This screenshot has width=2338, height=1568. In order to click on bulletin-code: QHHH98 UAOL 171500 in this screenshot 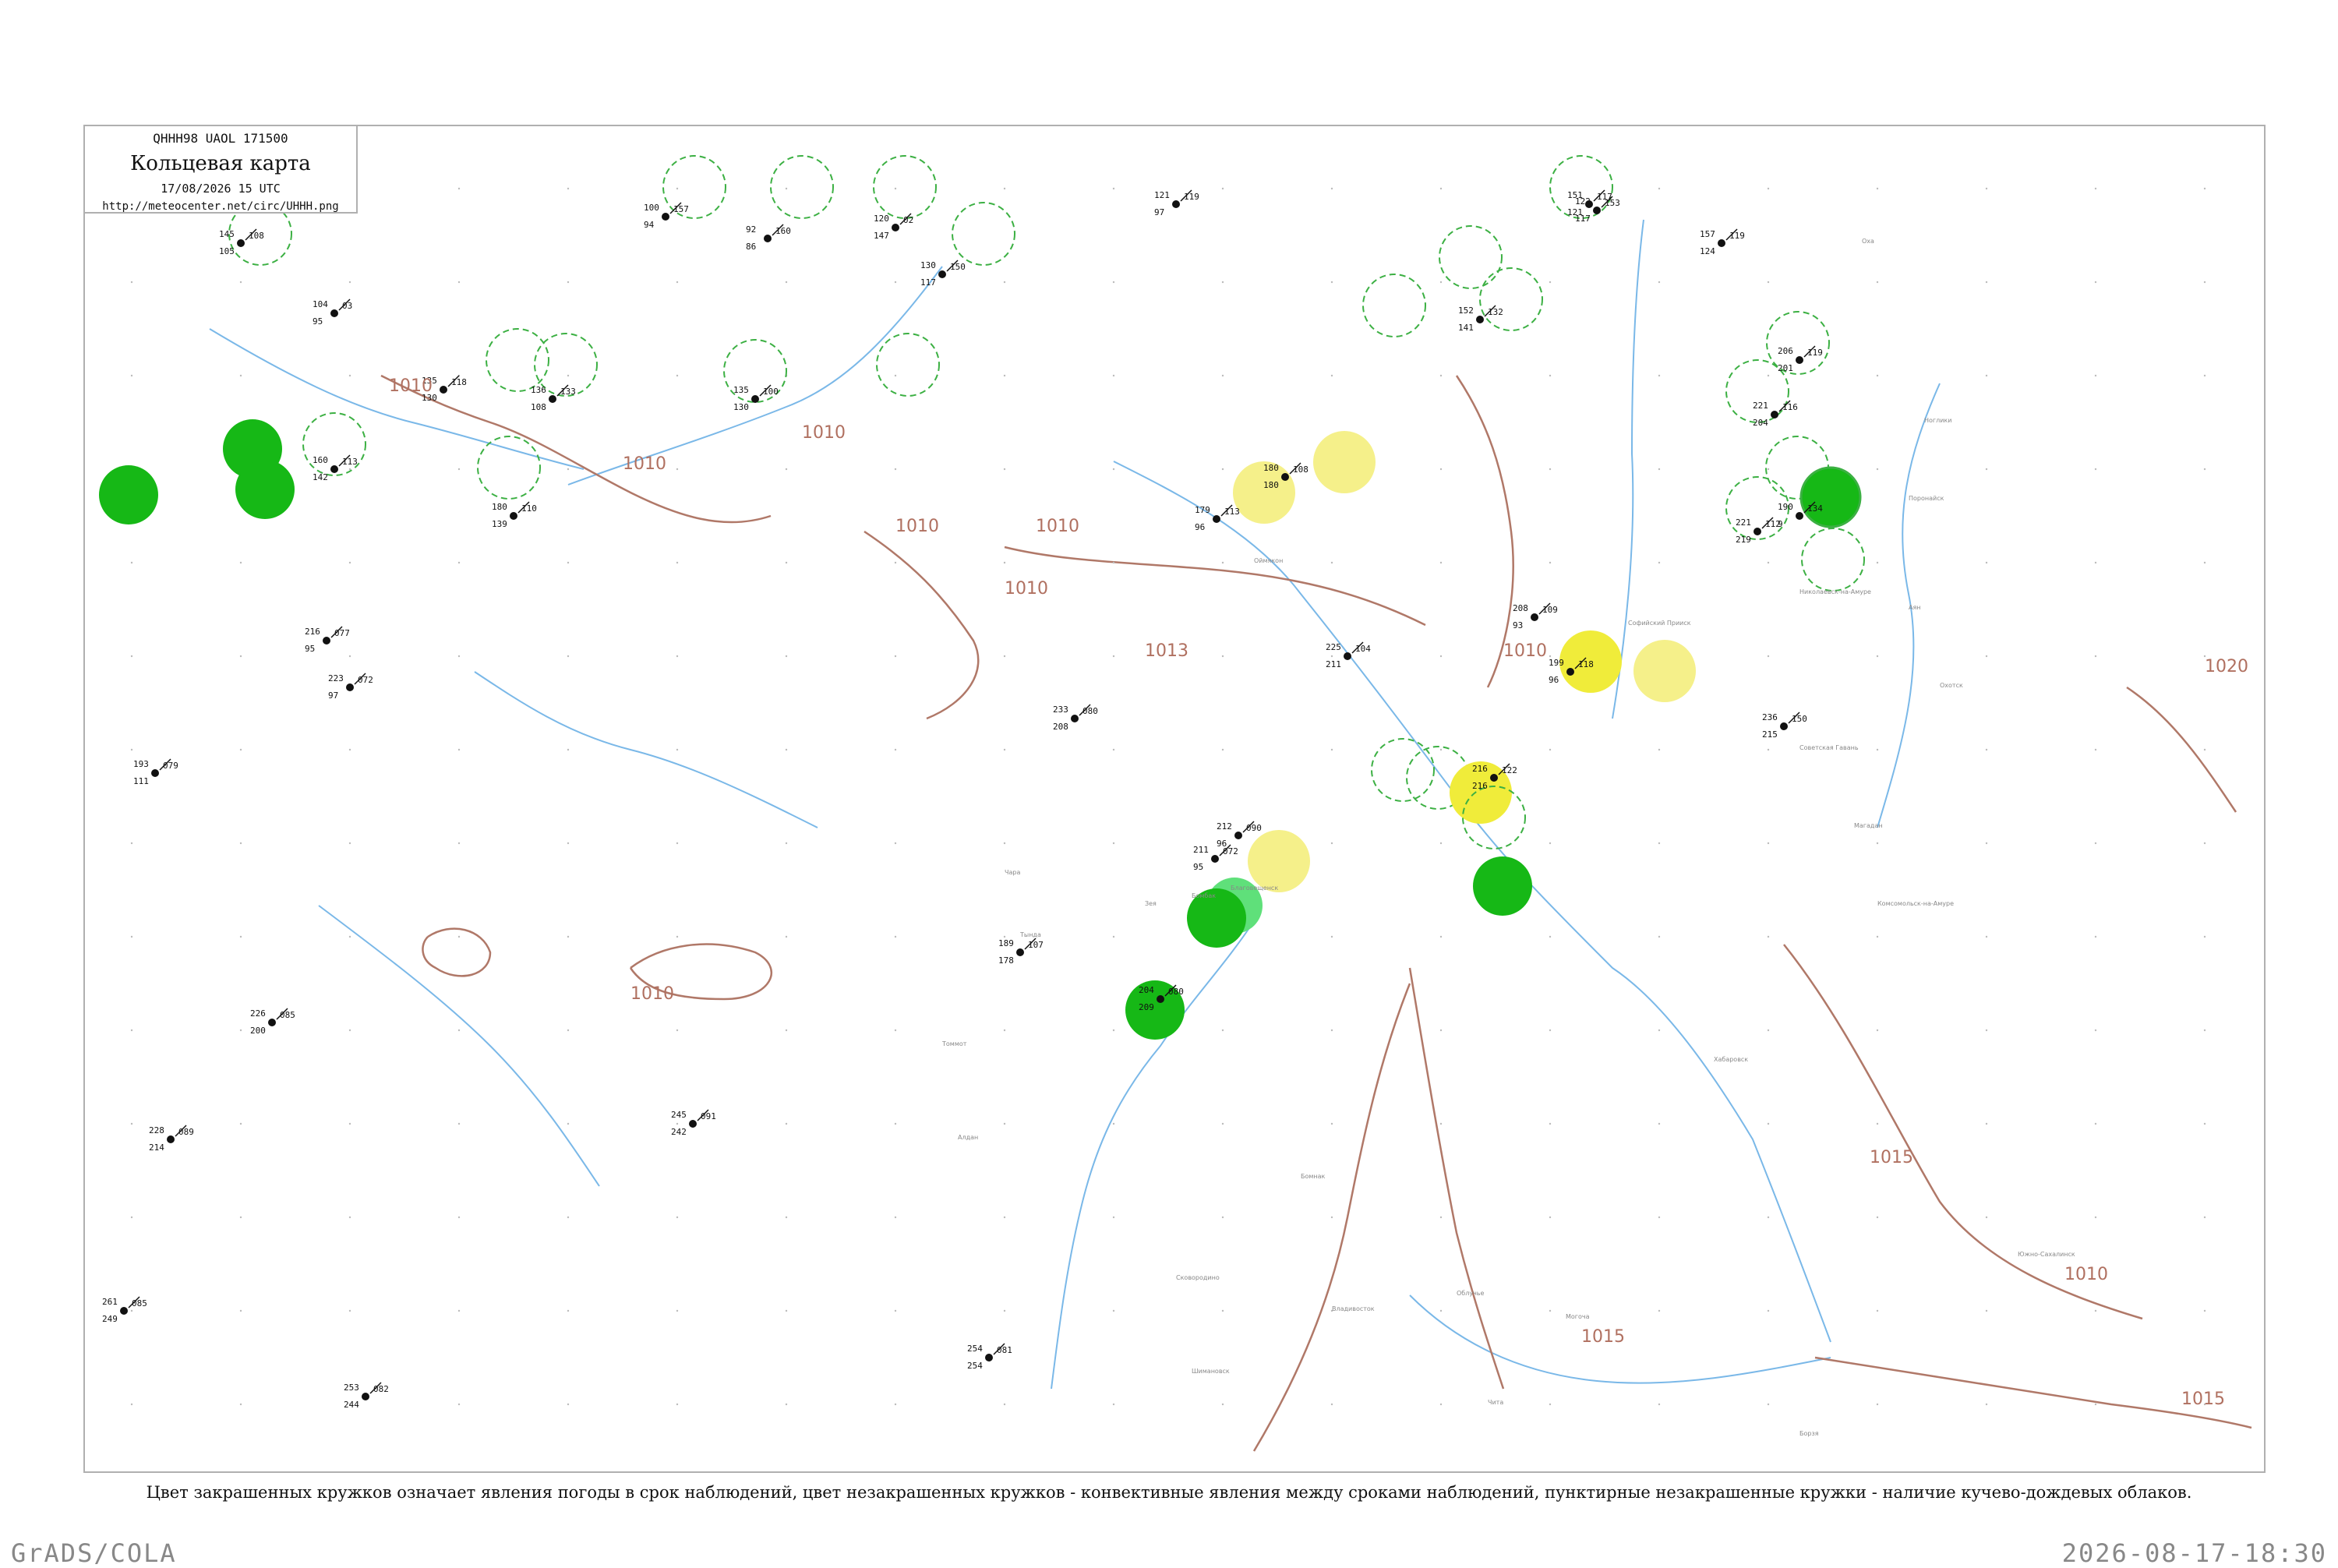, I will do `click(221, 138)`.